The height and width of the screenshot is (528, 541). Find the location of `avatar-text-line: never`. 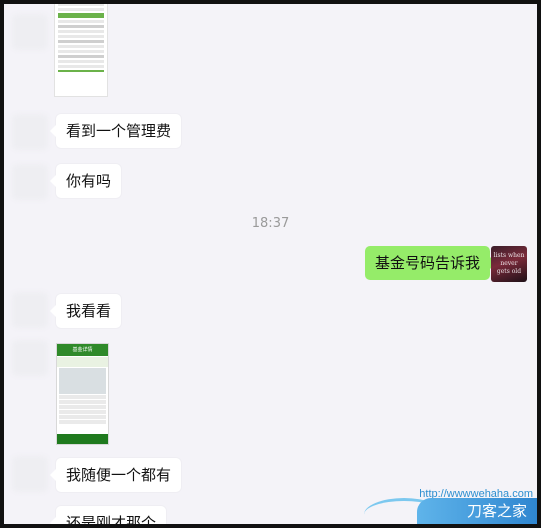

avatar-text-line: never is located at coordinates (509, 263).